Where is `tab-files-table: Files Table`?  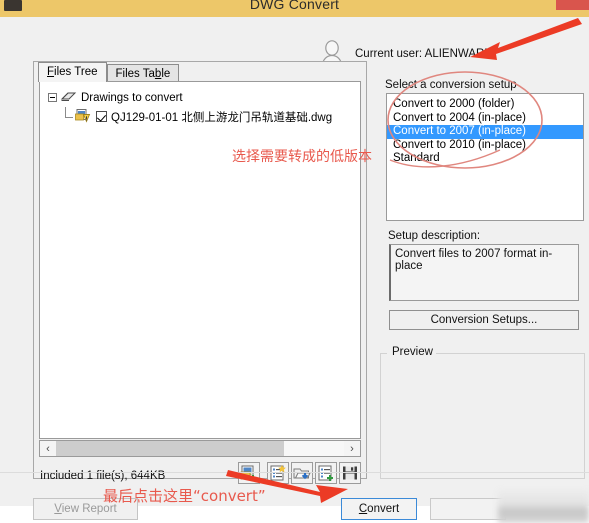
tab-files-table: Files Table is located at coordinates (143, 73).